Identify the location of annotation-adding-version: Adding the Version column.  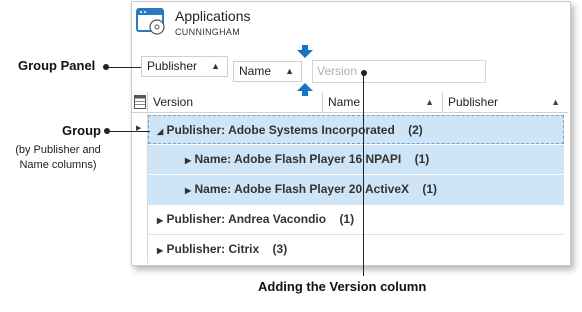
(342, 286).